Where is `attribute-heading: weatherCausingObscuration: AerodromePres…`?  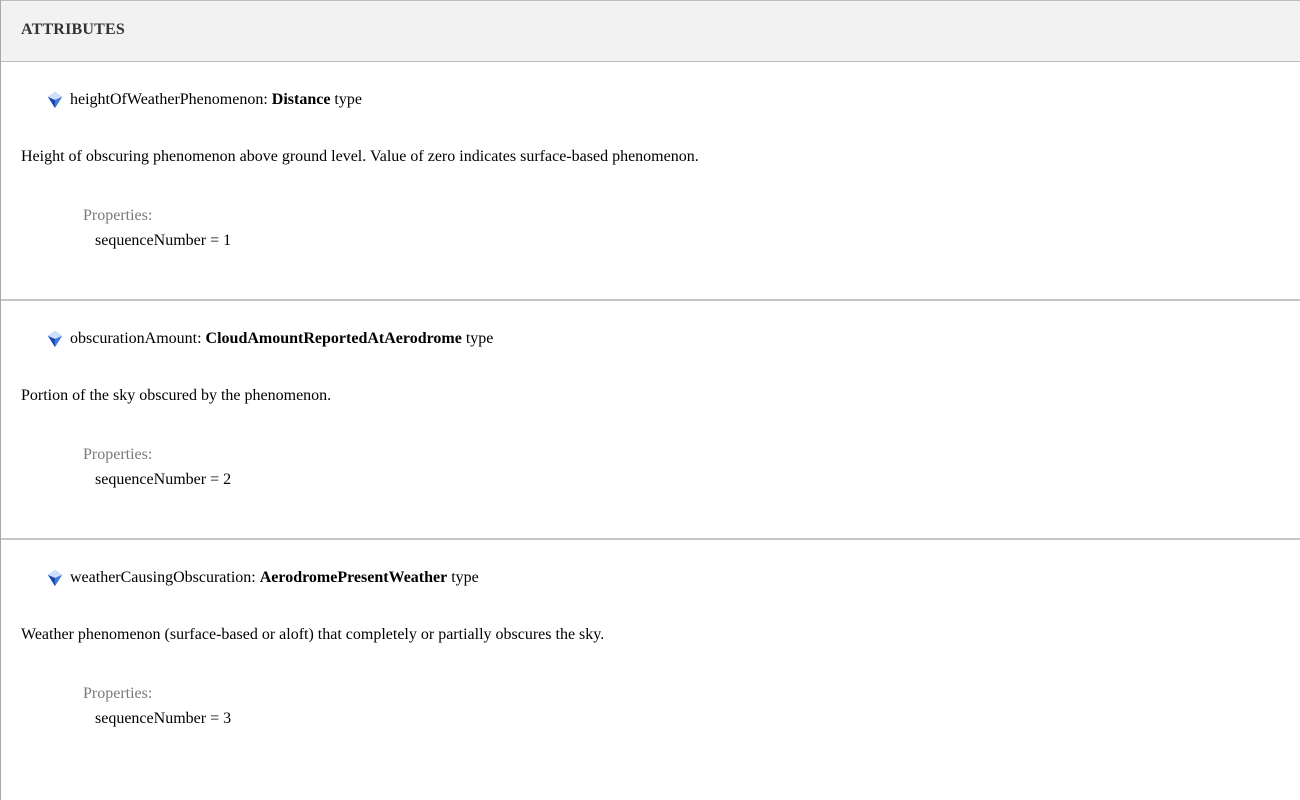
attribute-heading: weatherCausingObscuration: AerodromePres… is located at coordinates (262, 578).